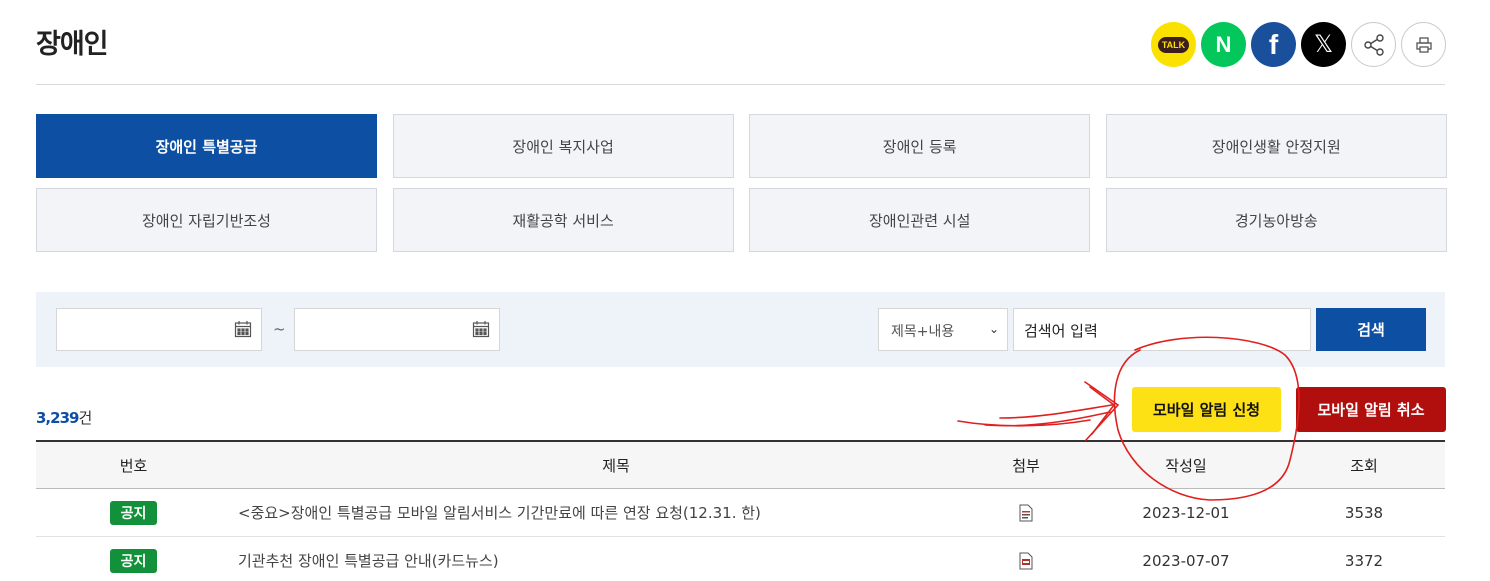 Image resolution: width=1490 pixels, height=581 pixels. What do you see at coordinates (1373, 44) in the screenshot?
I see `share-icon` at bounding box center [1373, 44].